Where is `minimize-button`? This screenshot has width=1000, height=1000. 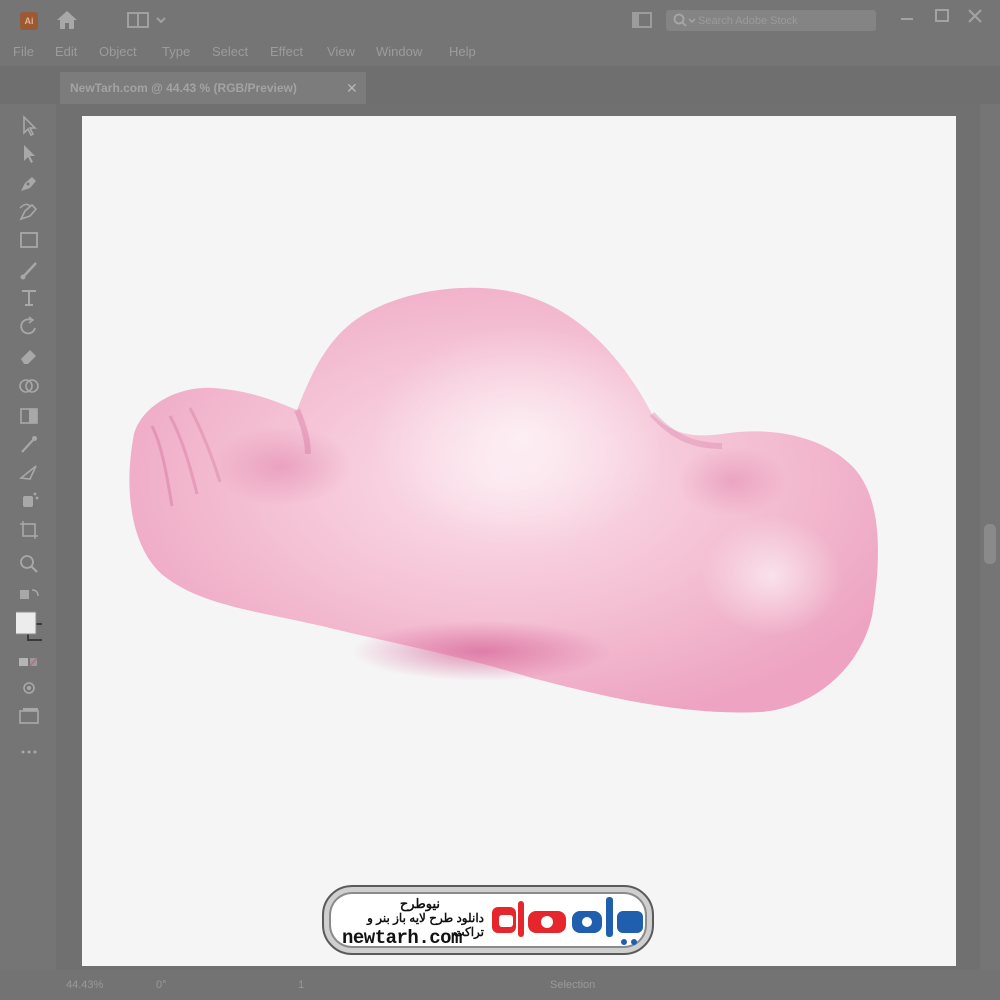 minimize-button is located at coordinates (907, 16).